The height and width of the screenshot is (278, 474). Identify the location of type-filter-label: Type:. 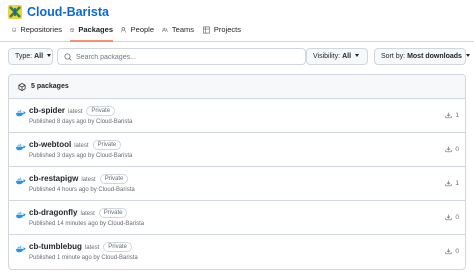
(24, 56).